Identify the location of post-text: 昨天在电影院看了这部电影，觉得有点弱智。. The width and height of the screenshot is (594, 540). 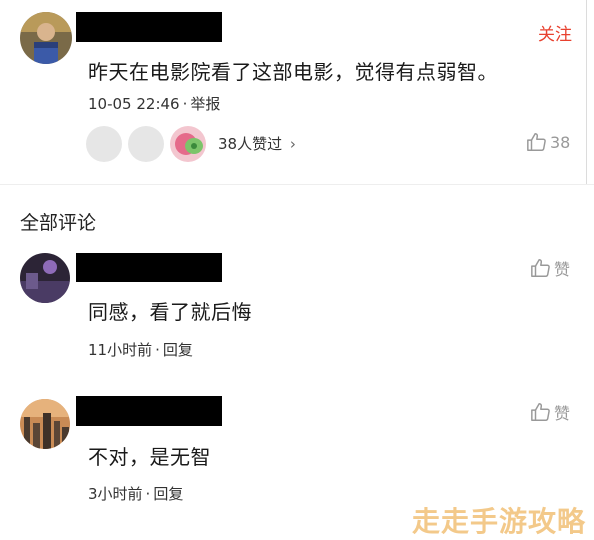
(293, 72).